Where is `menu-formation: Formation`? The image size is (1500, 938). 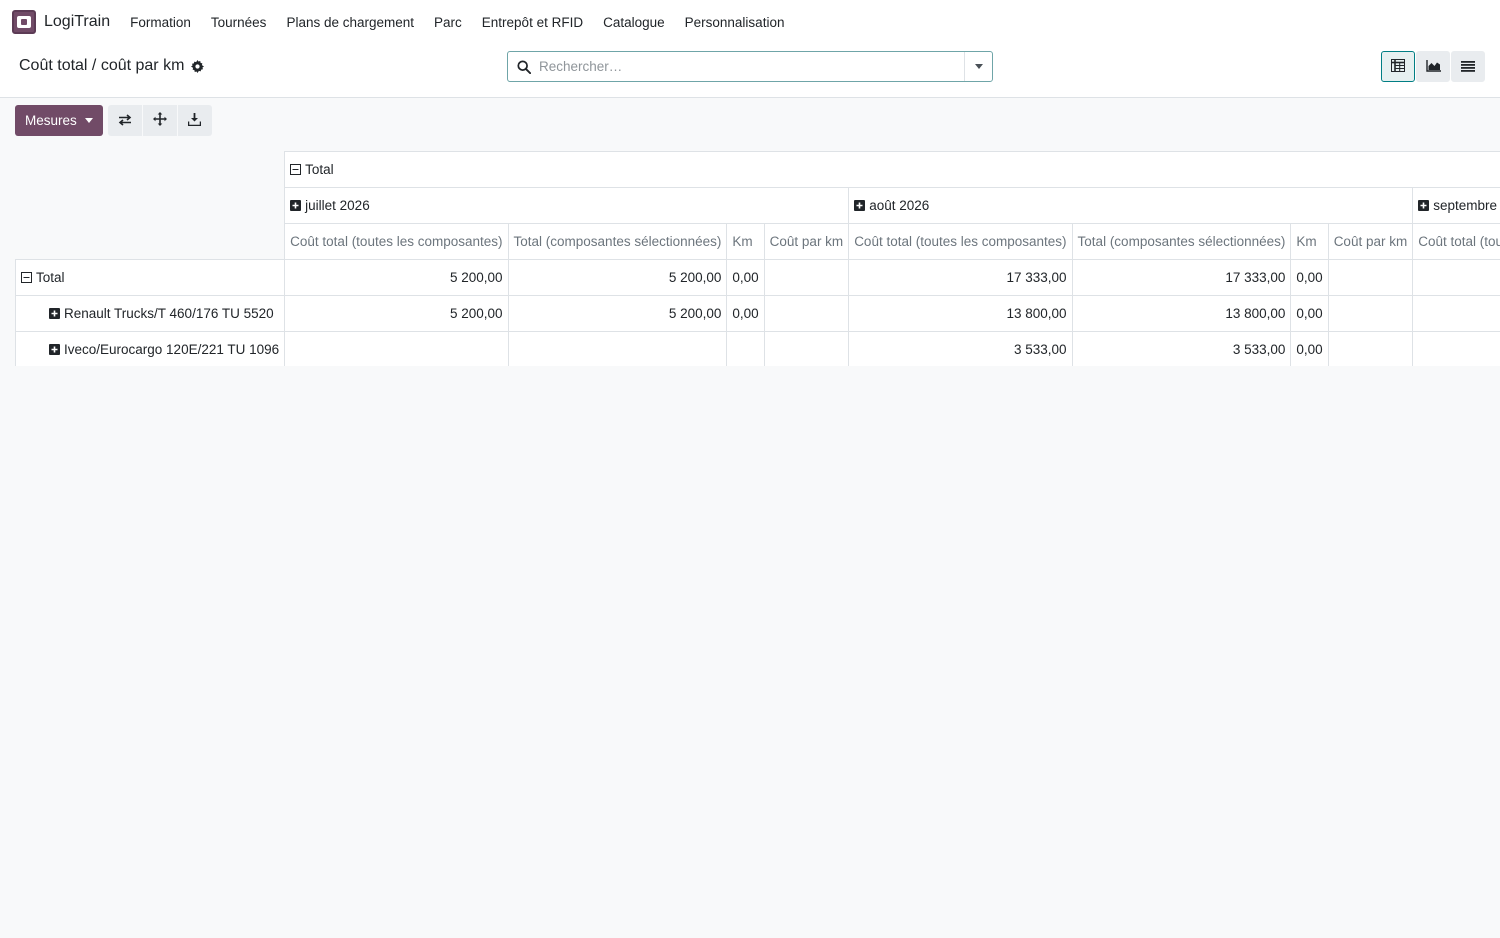 menu-formation: Formation is located at coordinates (160, 22).